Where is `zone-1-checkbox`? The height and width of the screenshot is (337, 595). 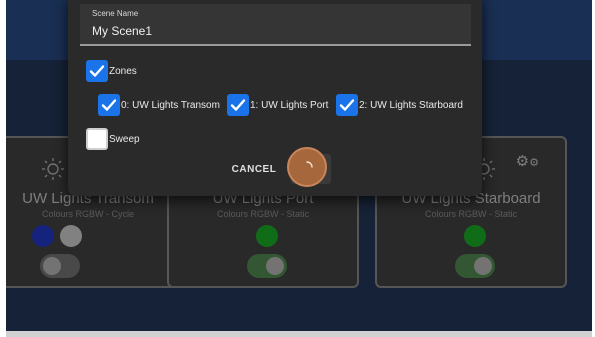 zone-1-checkbox is located at coordinates (238, 105).